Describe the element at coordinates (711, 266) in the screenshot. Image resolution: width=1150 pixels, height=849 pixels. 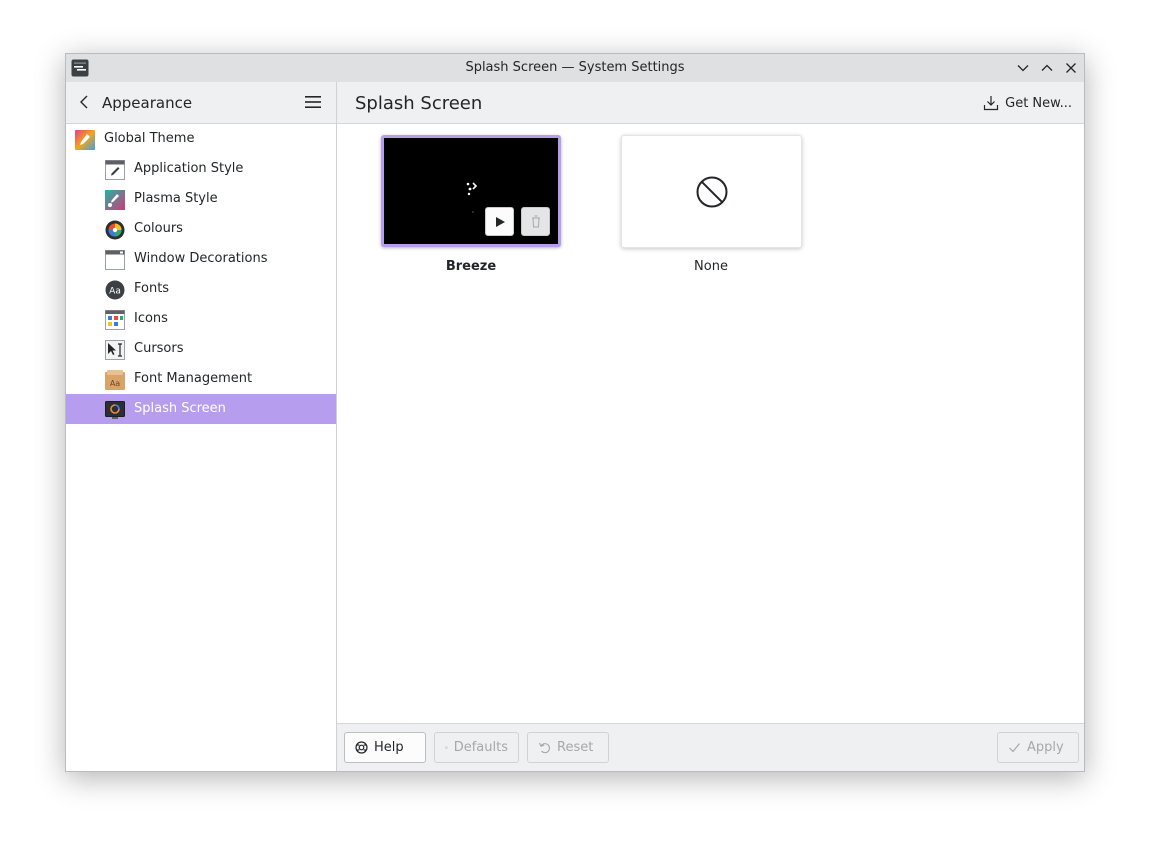
I see `theme-label-none: None` at that location.